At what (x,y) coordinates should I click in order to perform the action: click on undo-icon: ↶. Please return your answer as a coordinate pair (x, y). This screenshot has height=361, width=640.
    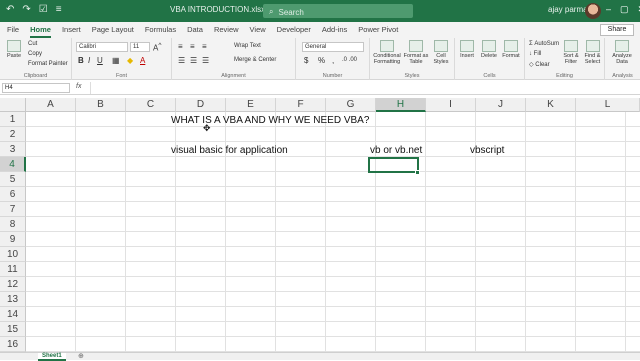
    Looking at the image, I should click on (10, 9).